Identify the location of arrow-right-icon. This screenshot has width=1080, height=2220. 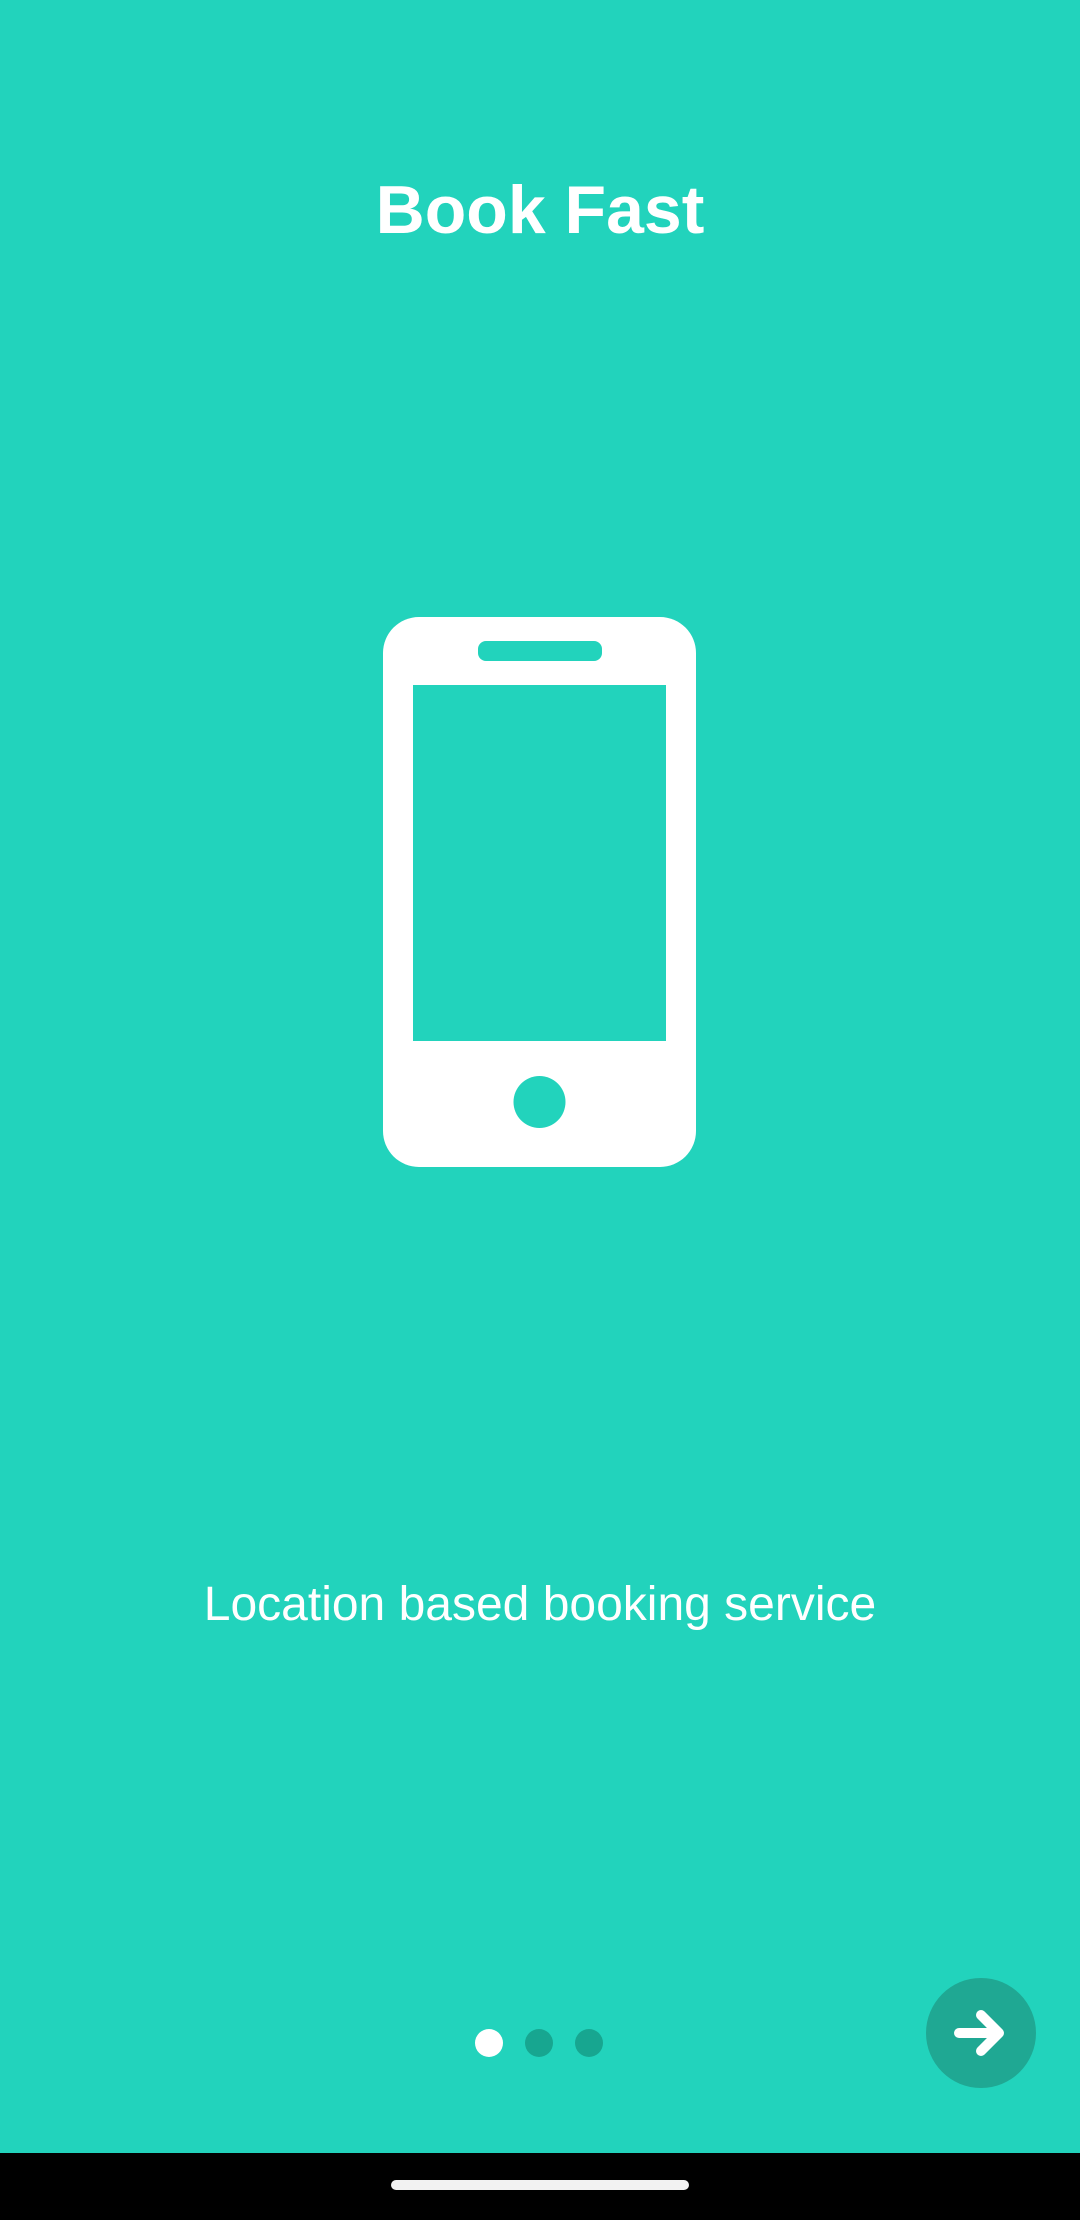
(979, 2033).